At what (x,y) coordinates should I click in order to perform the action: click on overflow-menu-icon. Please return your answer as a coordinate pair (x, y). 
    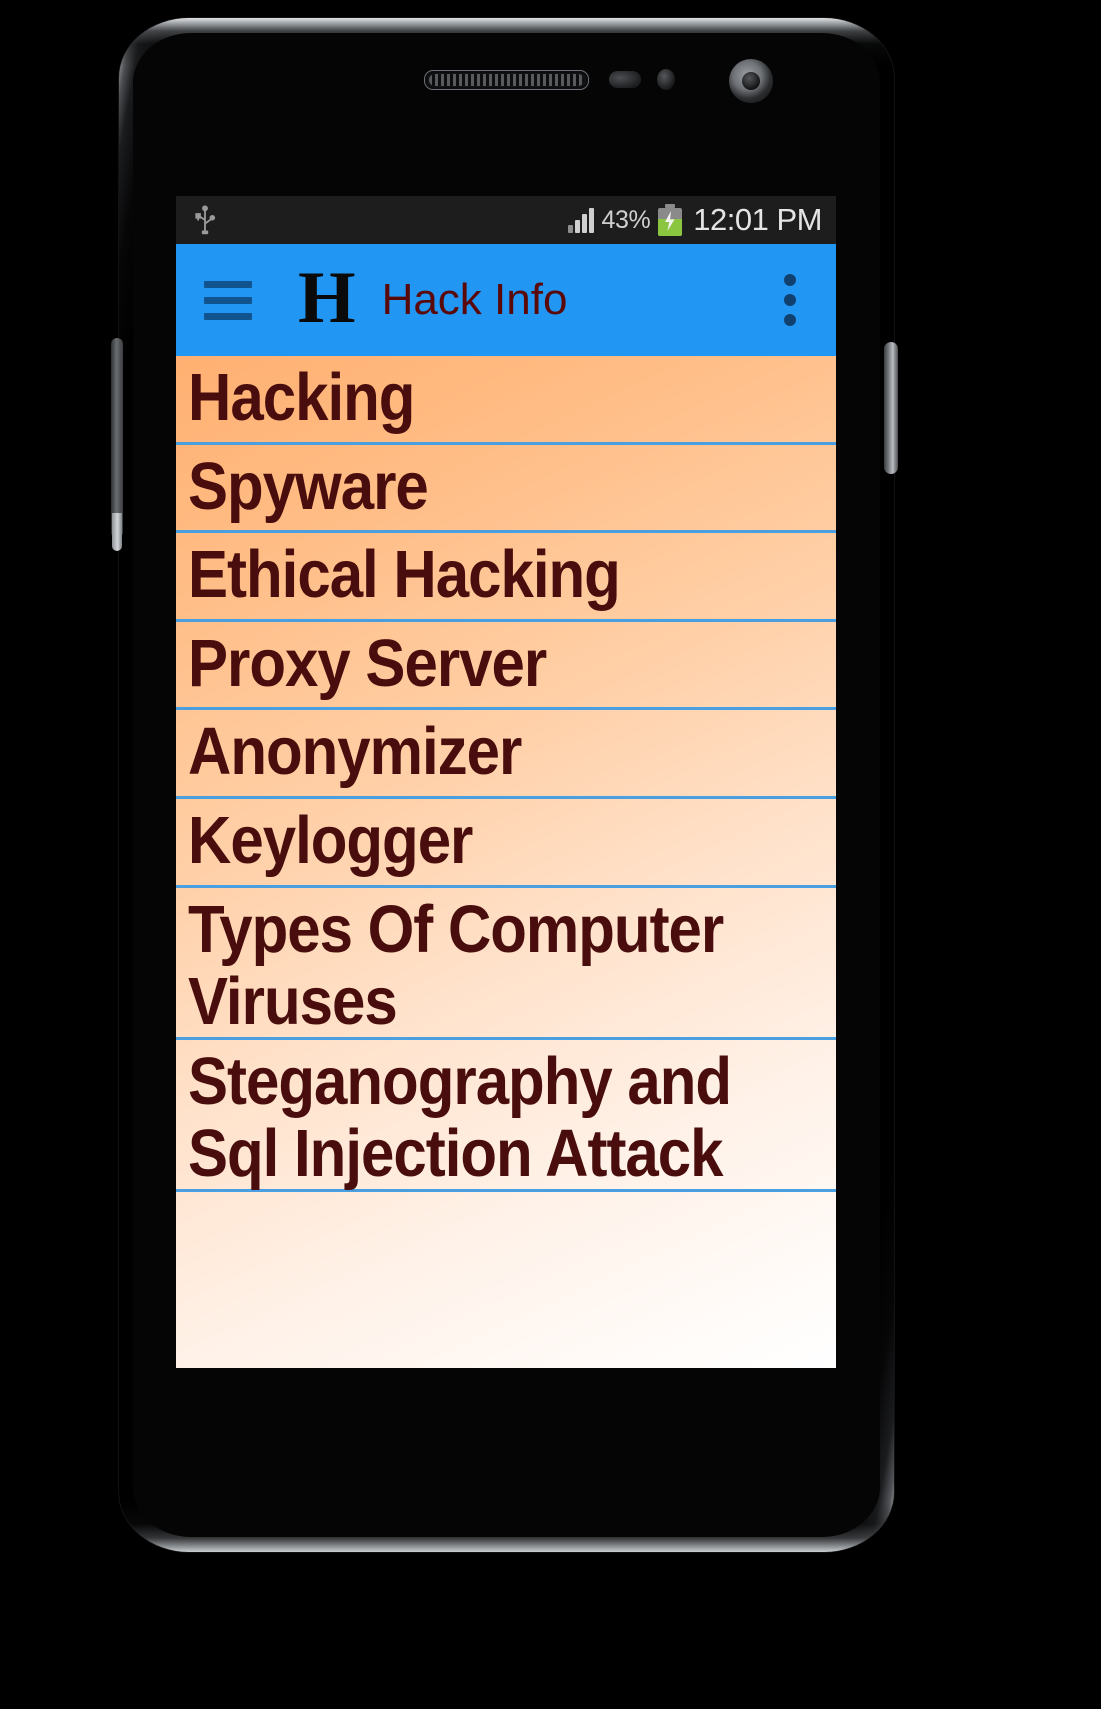
    Looking at the image, I should click on (790, 300).